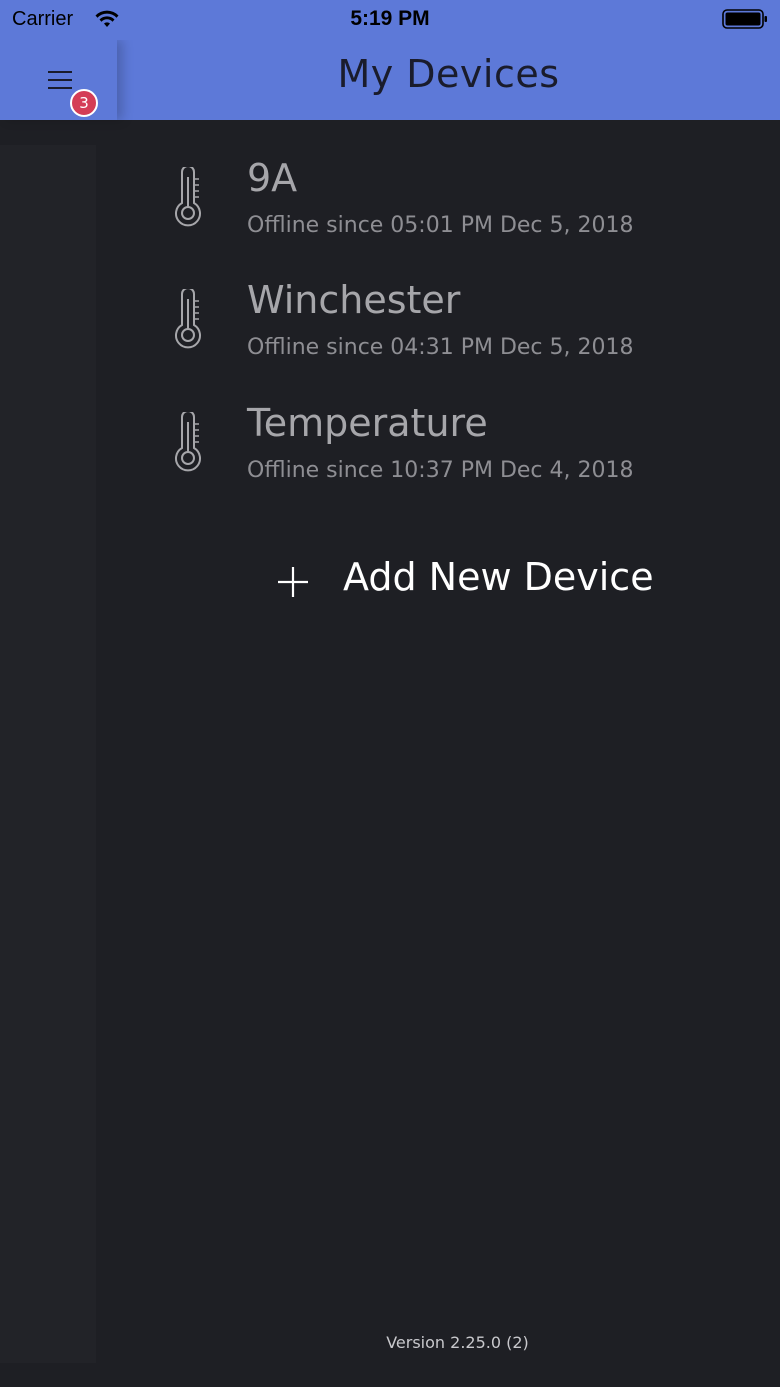  I want to click on battery-icon, so click(744, 19).